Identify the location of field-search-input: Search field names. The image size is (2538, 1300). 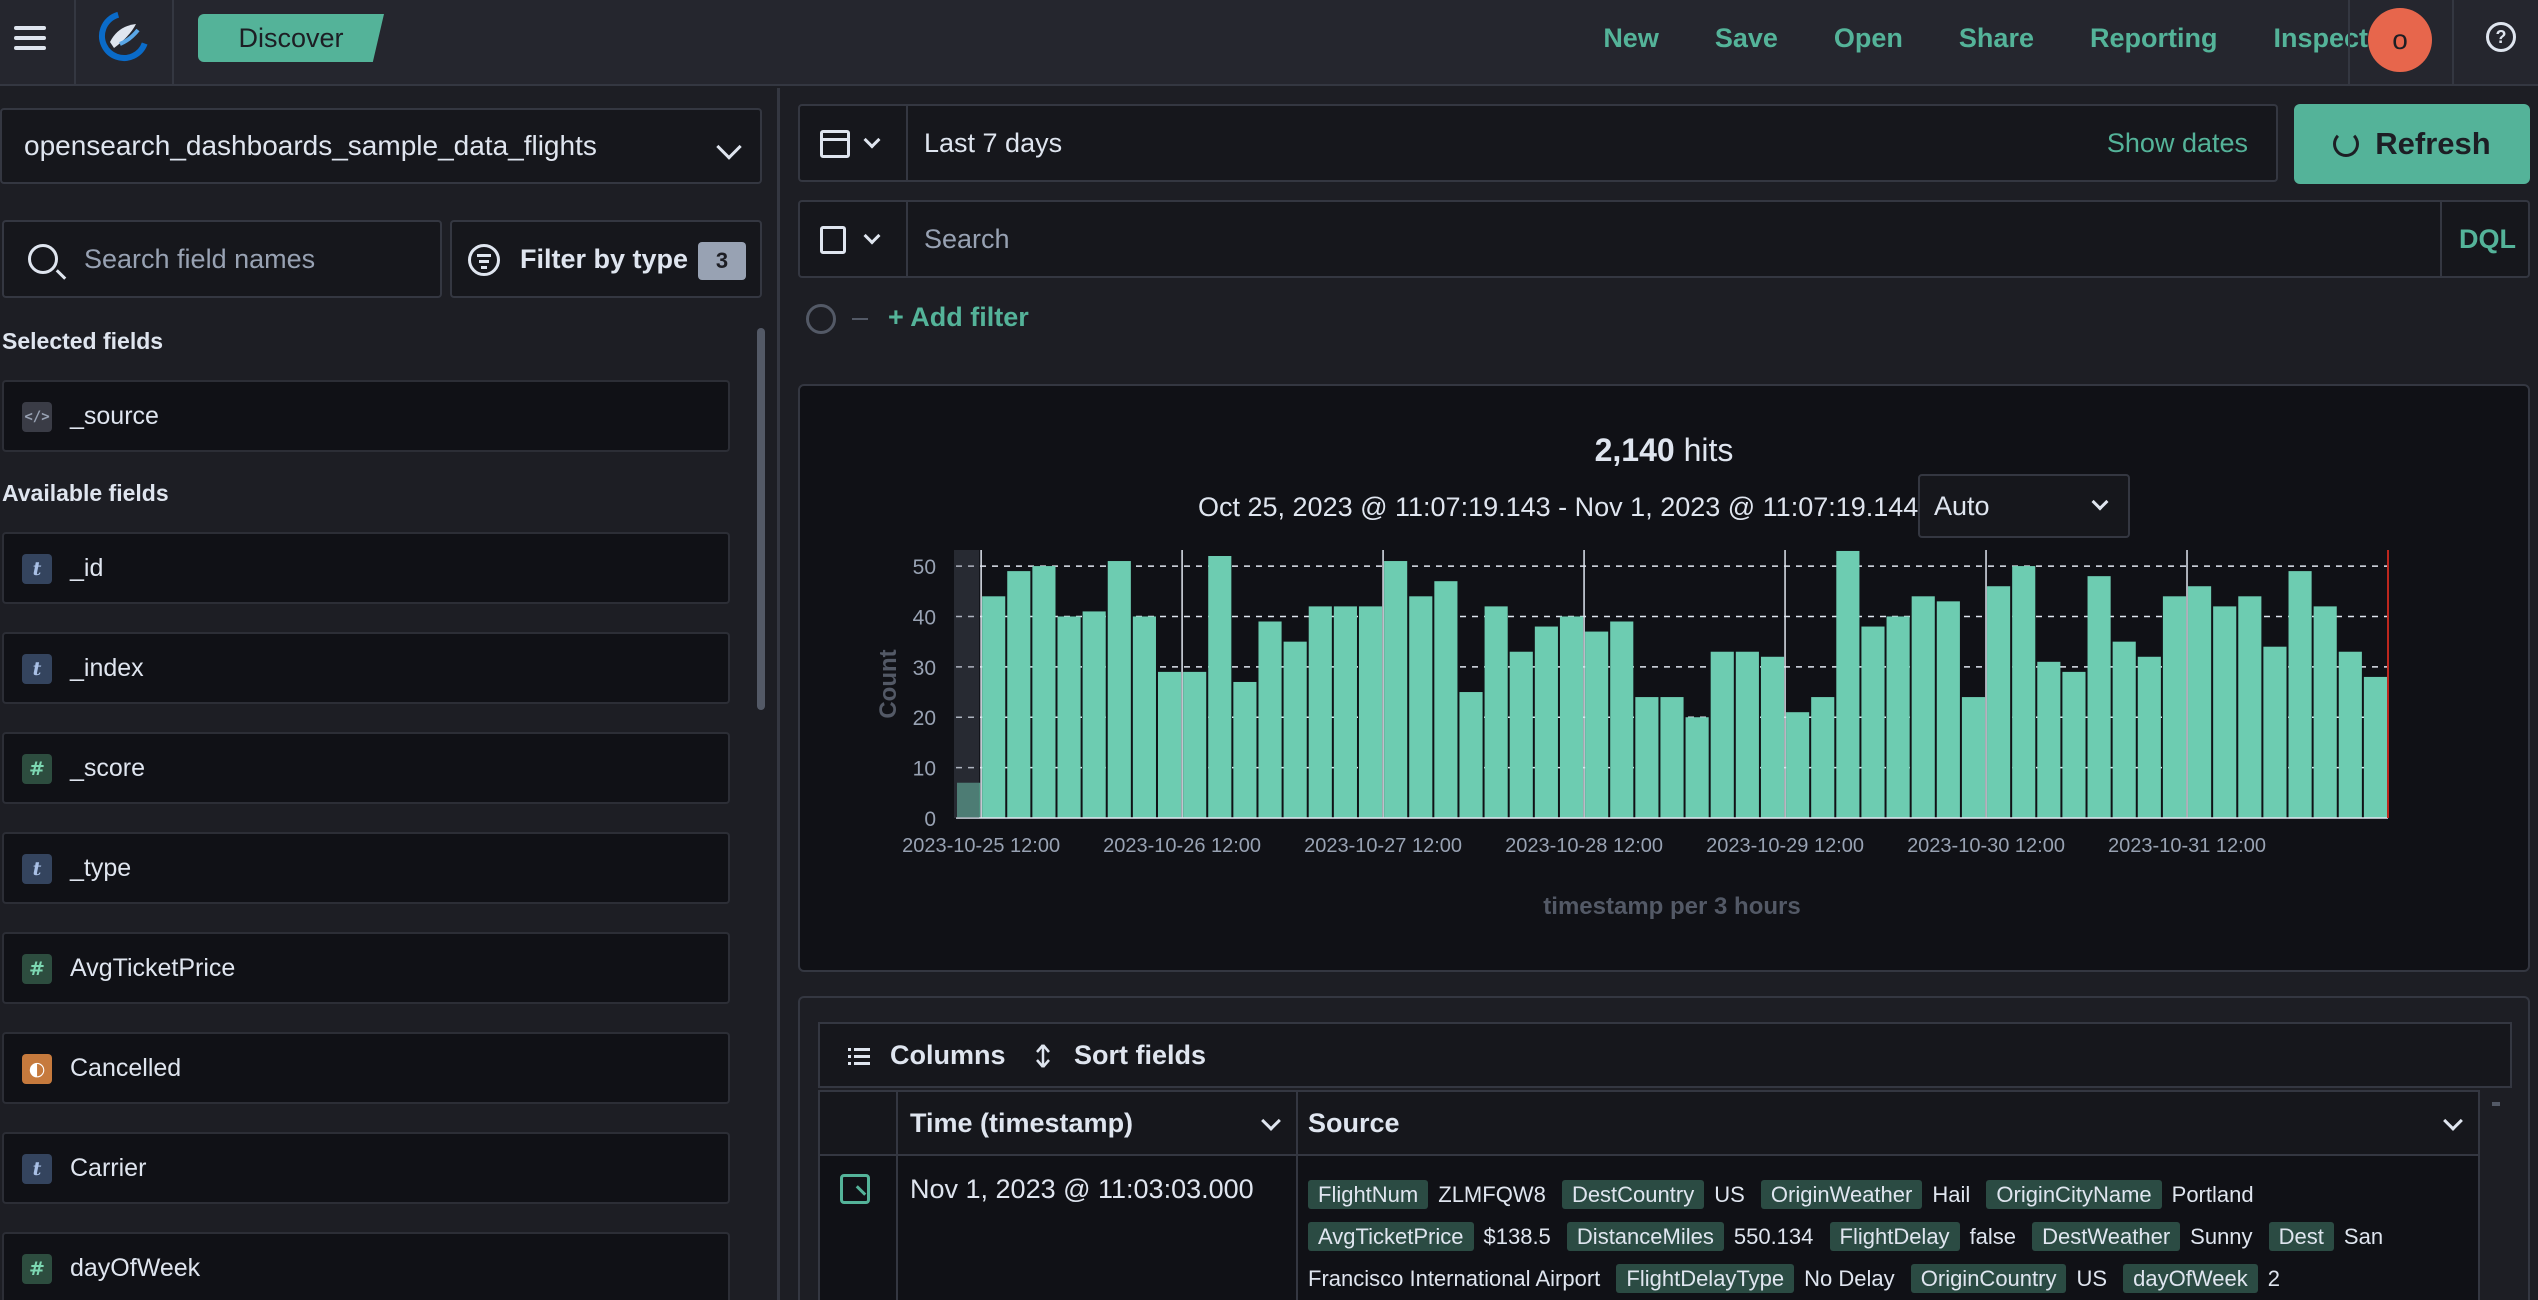
(222, 259).